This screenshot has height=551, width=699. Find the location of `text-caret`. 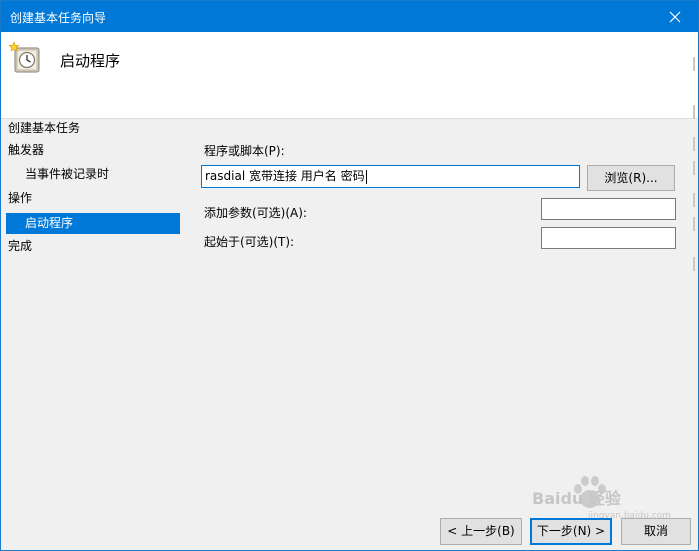

text-caret is located at coordinates (366, 176).